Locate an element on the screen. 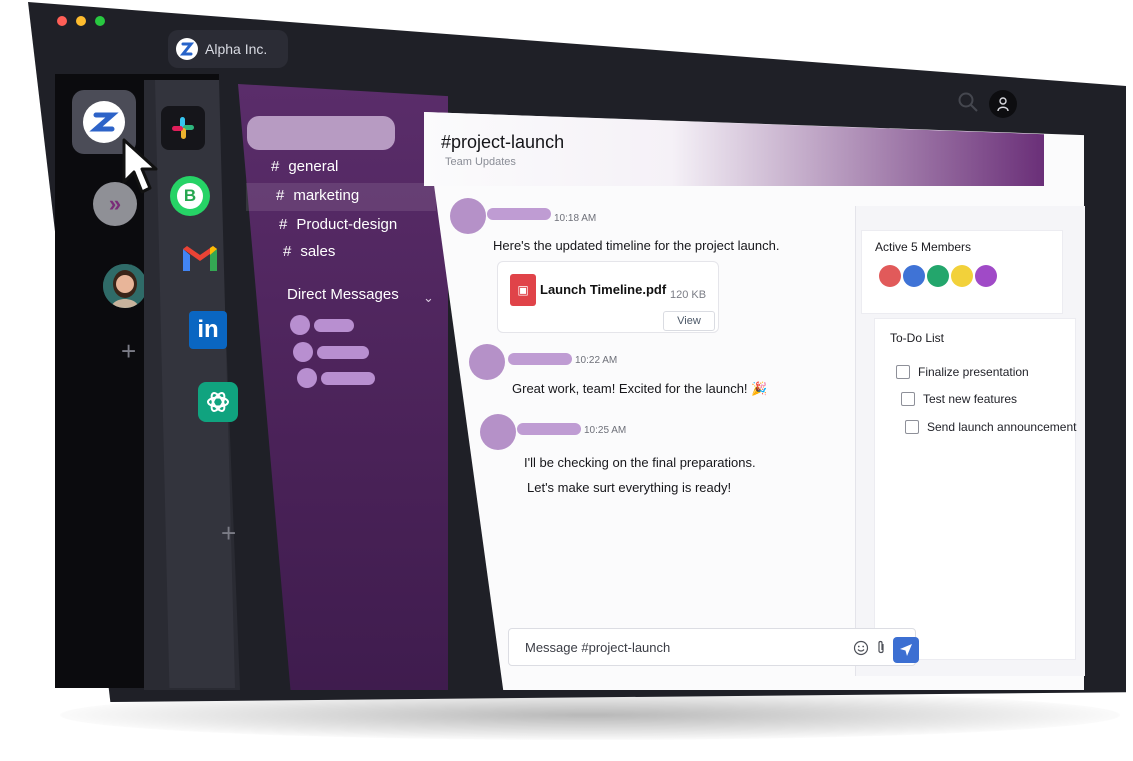  message-time: 10:18 AM is located at coordinates (575, 218).